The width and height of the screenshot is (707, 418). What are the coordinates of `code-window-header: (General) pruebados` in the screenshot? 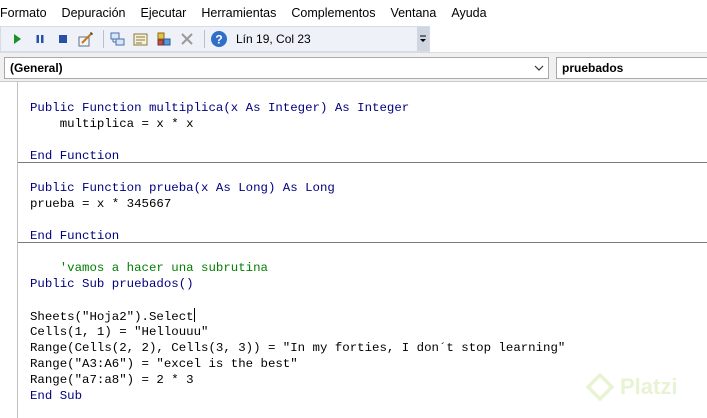 It's located at (353, 67).